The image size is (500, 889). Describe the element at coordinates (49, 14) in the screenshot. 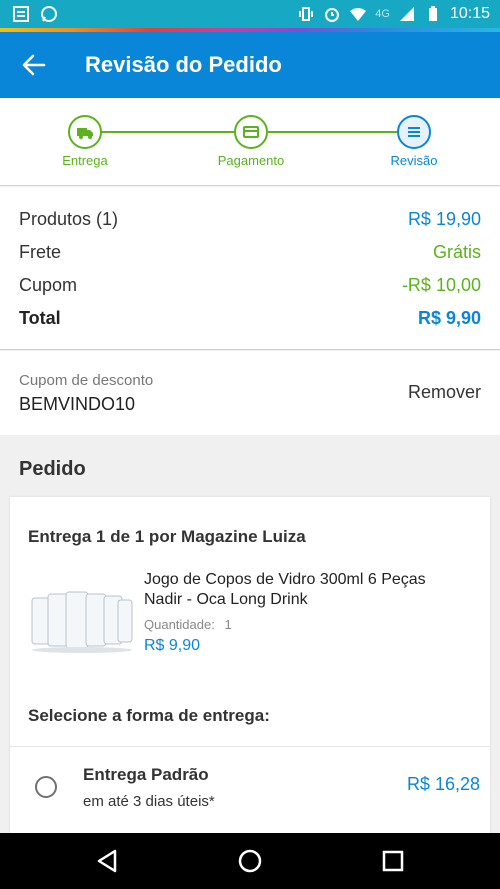

I see `whatsapp-icon` at that location.